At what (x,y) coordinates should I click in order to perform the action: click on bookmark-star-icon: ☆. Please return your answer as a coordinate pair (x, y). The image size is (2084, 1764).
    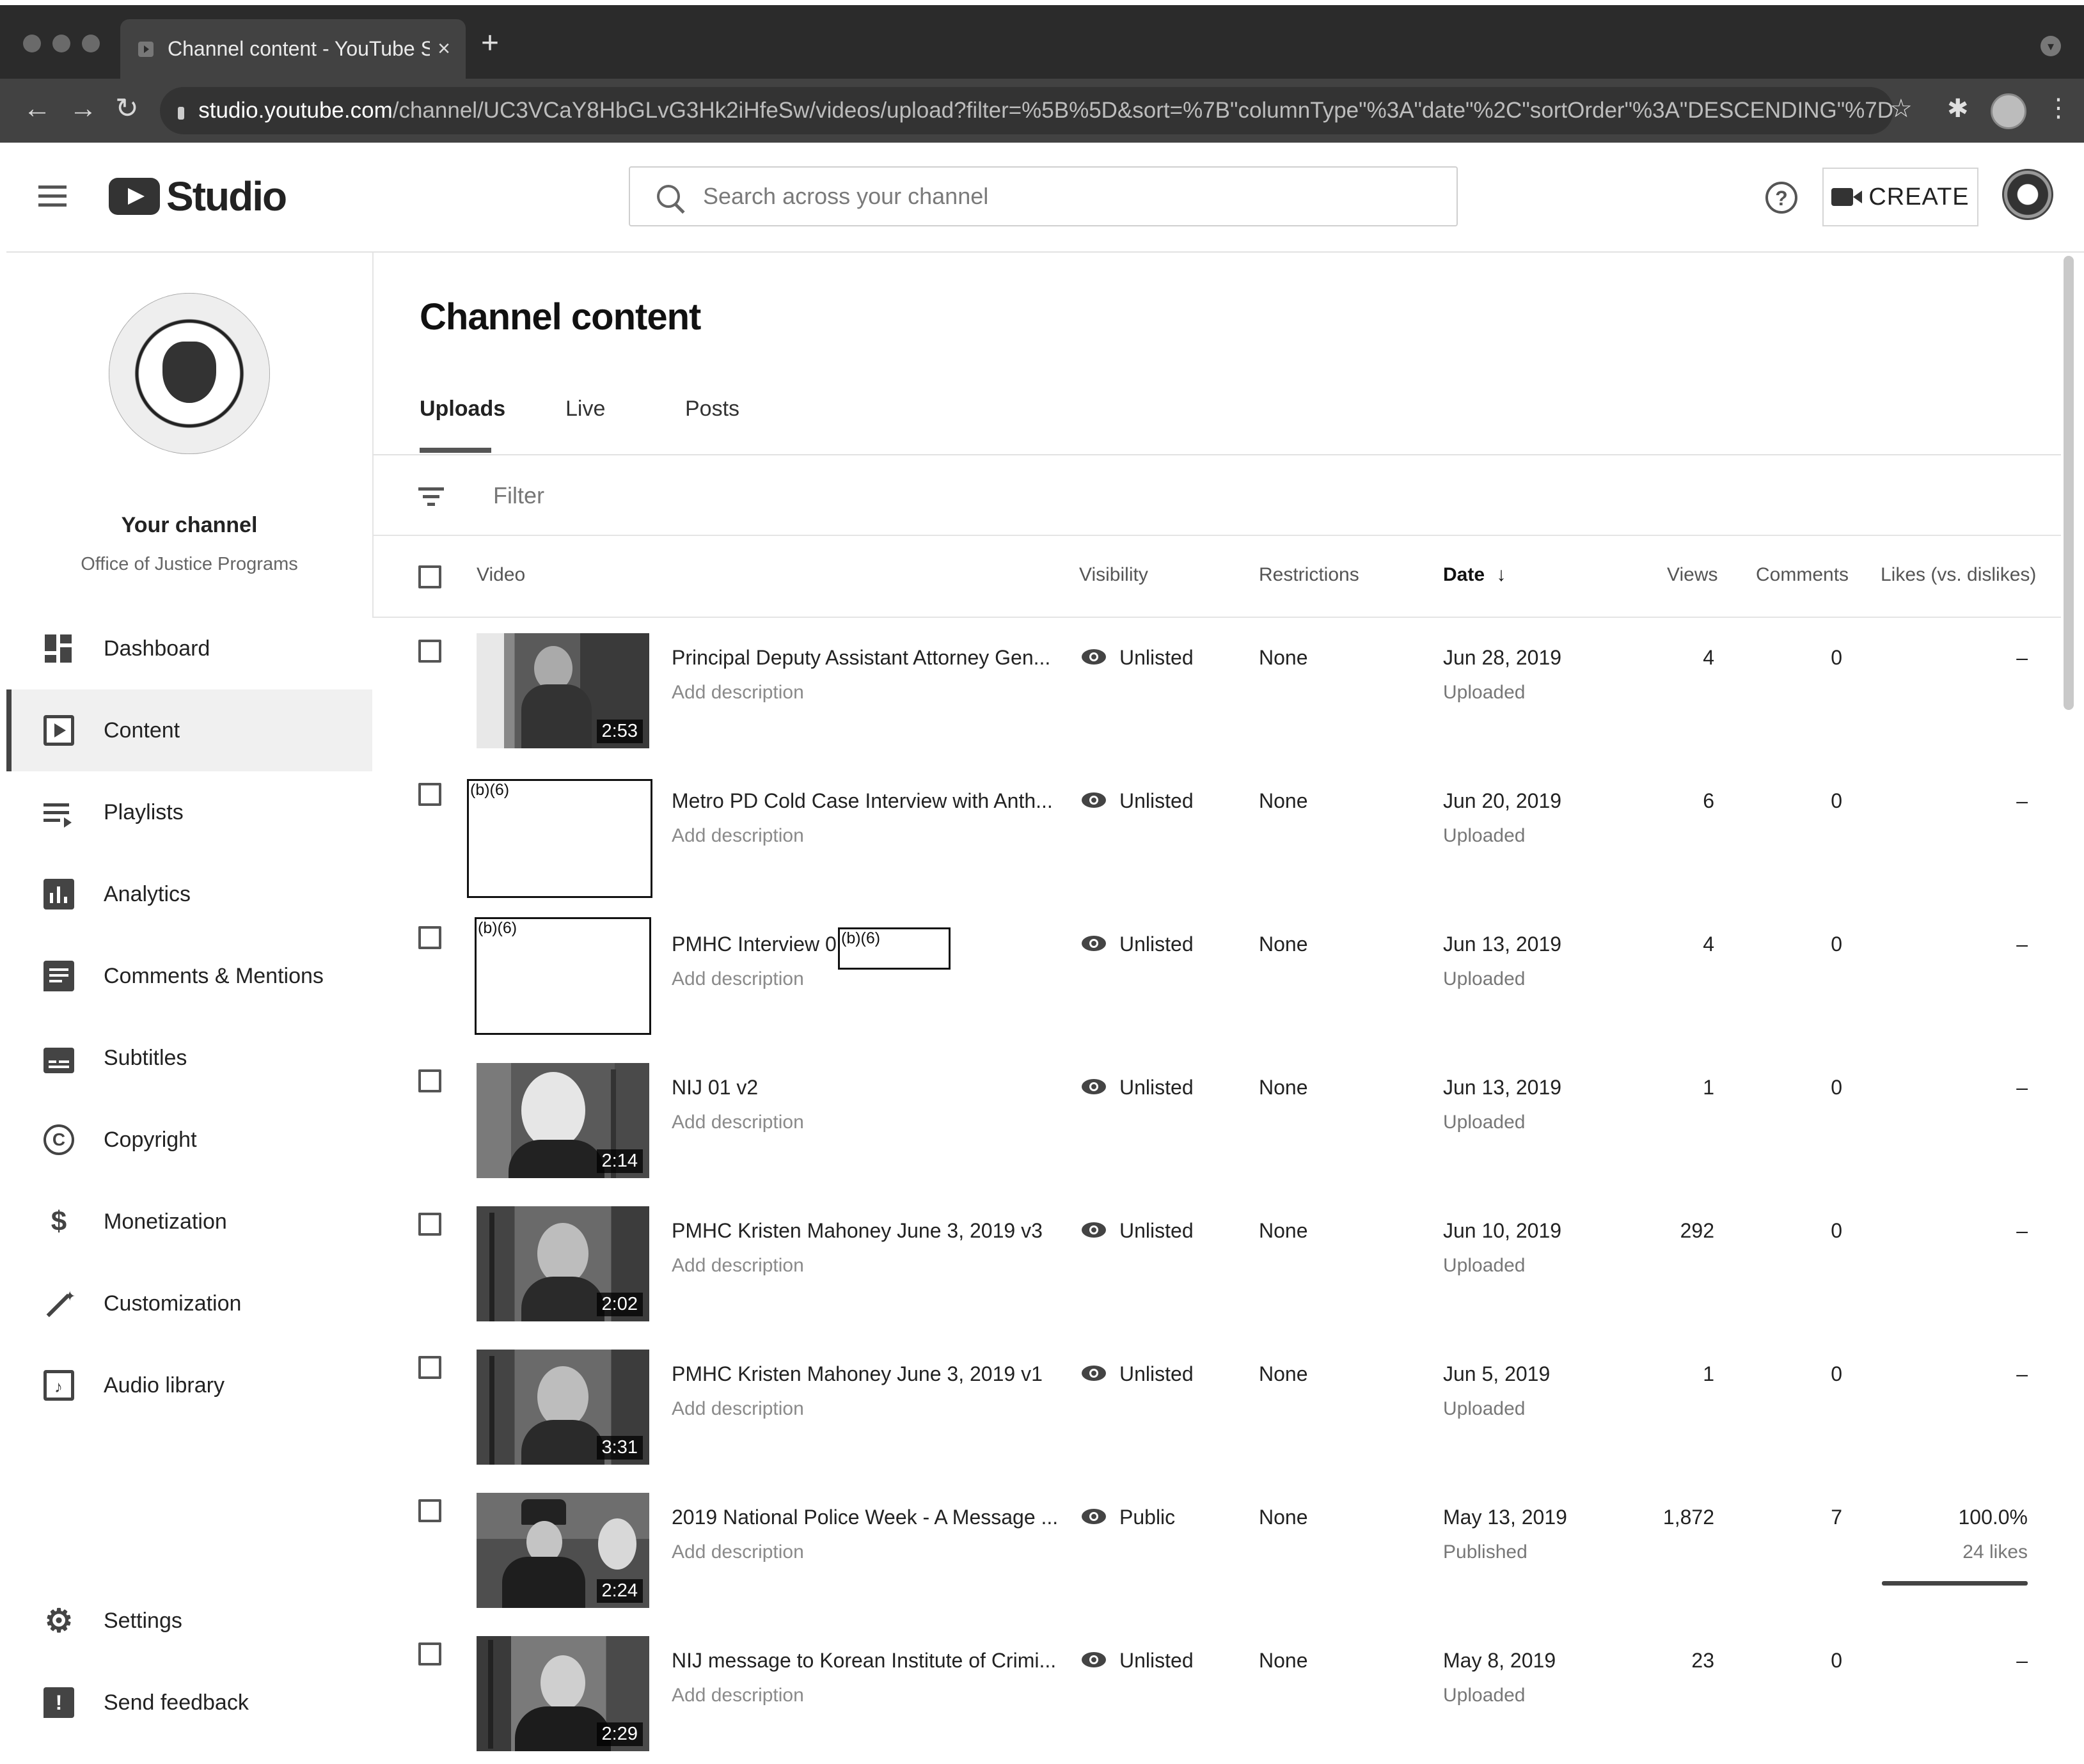
    Looking at the image, I should click on (1902, 109).